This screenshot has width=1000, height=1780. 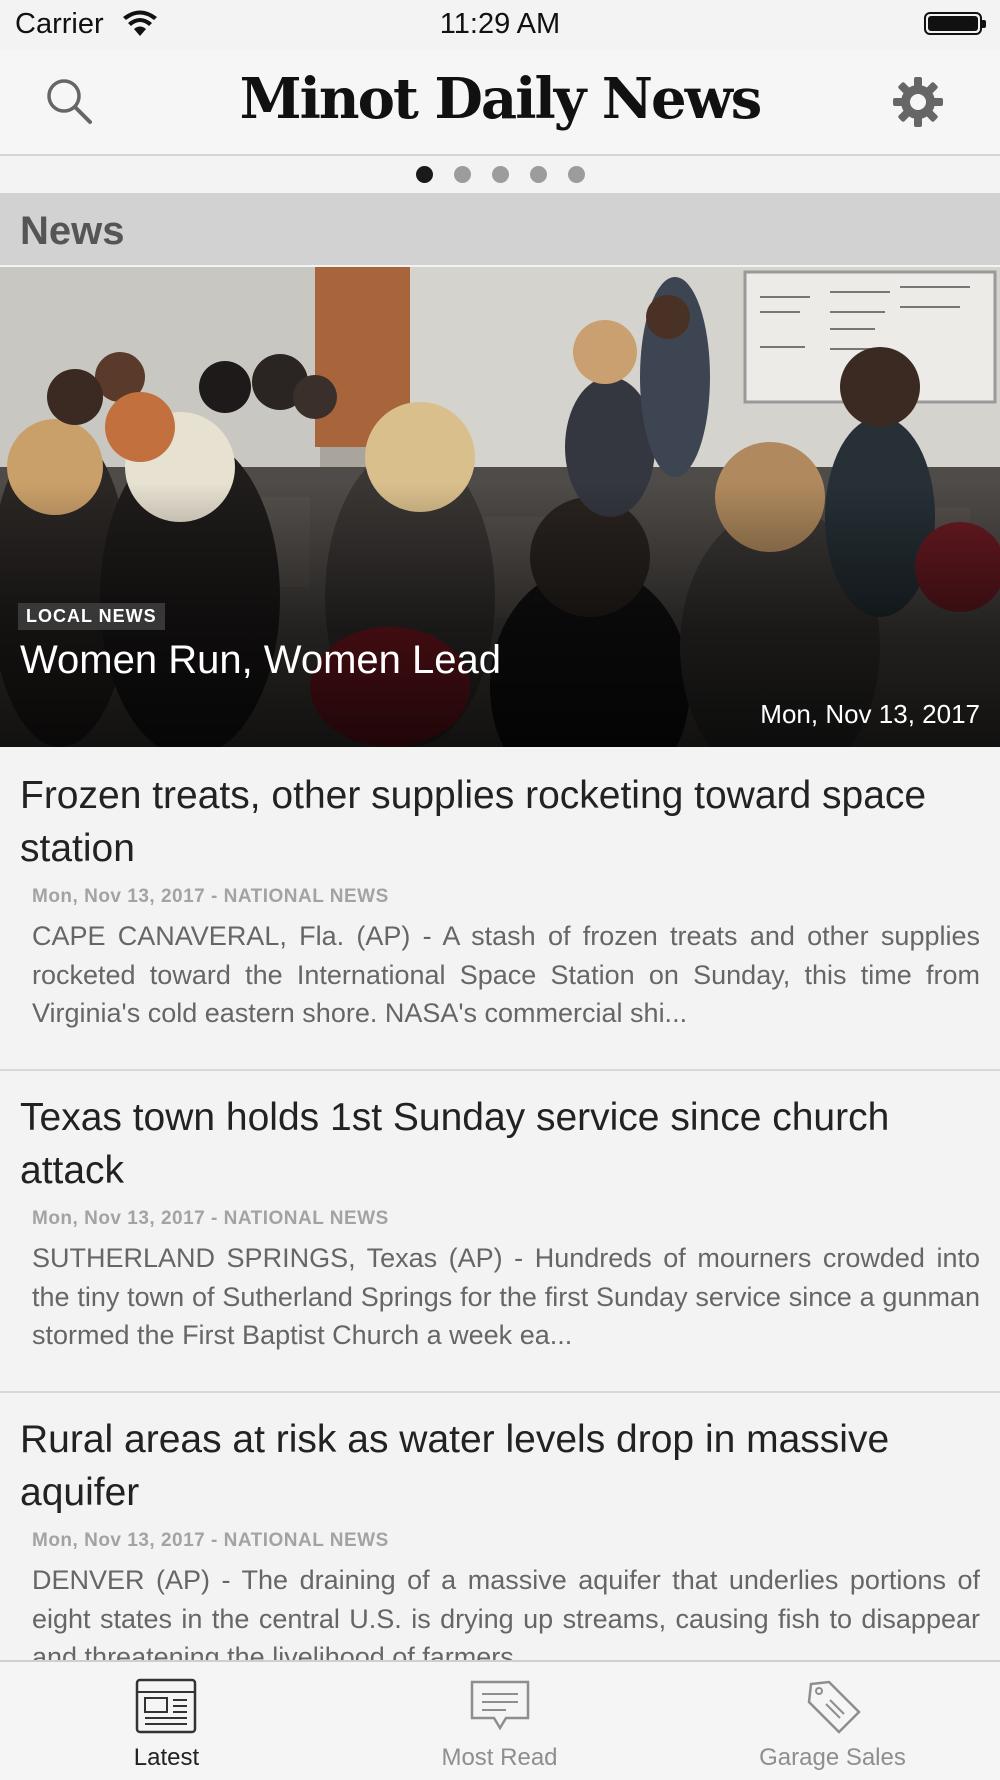 I want to click on tab-latest: Latest, so click(x=166, y=1721).